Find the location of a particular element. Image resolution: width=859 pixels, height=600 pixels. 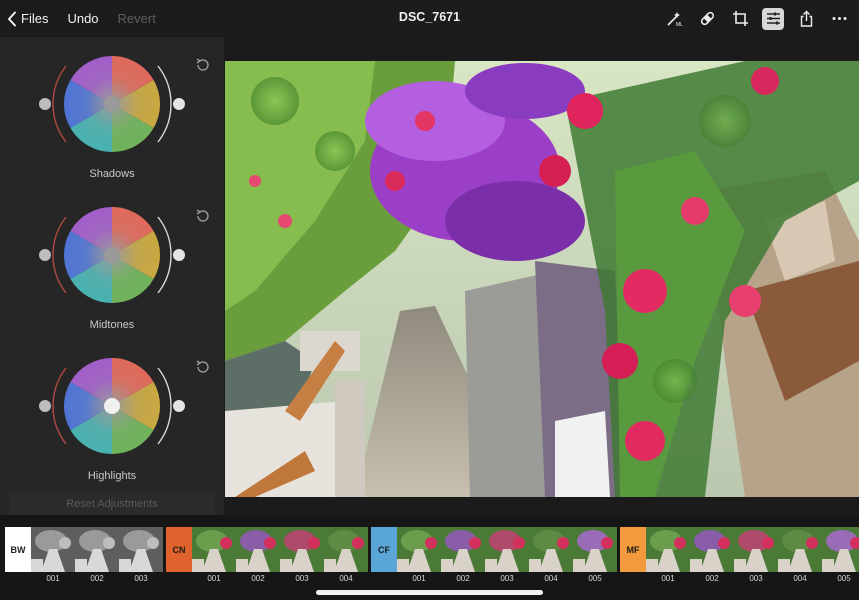

share-button is located at coordinates (806, 19).